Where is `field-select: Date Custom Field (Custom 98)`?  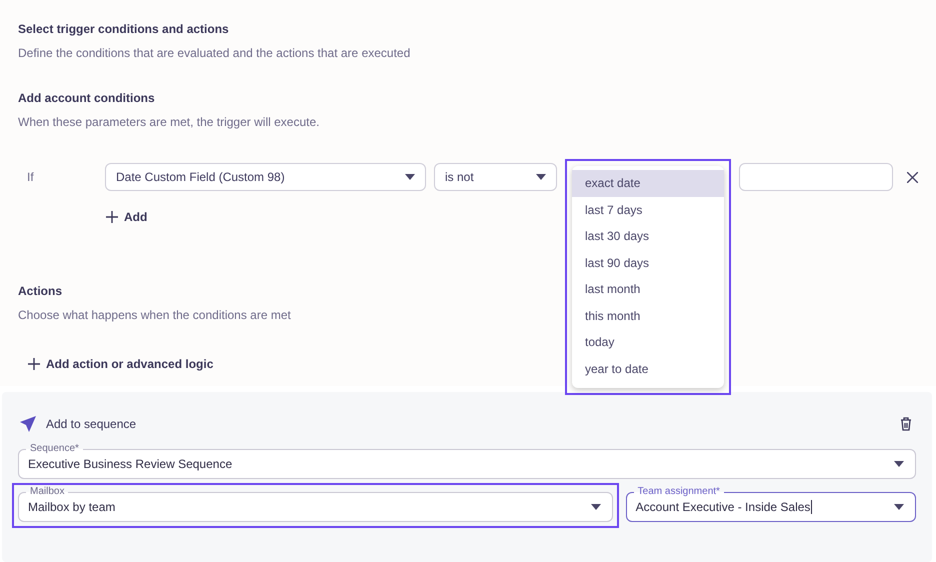
field-select: Date Custom Field (Custom 98) is located at coordinates (265, 177).